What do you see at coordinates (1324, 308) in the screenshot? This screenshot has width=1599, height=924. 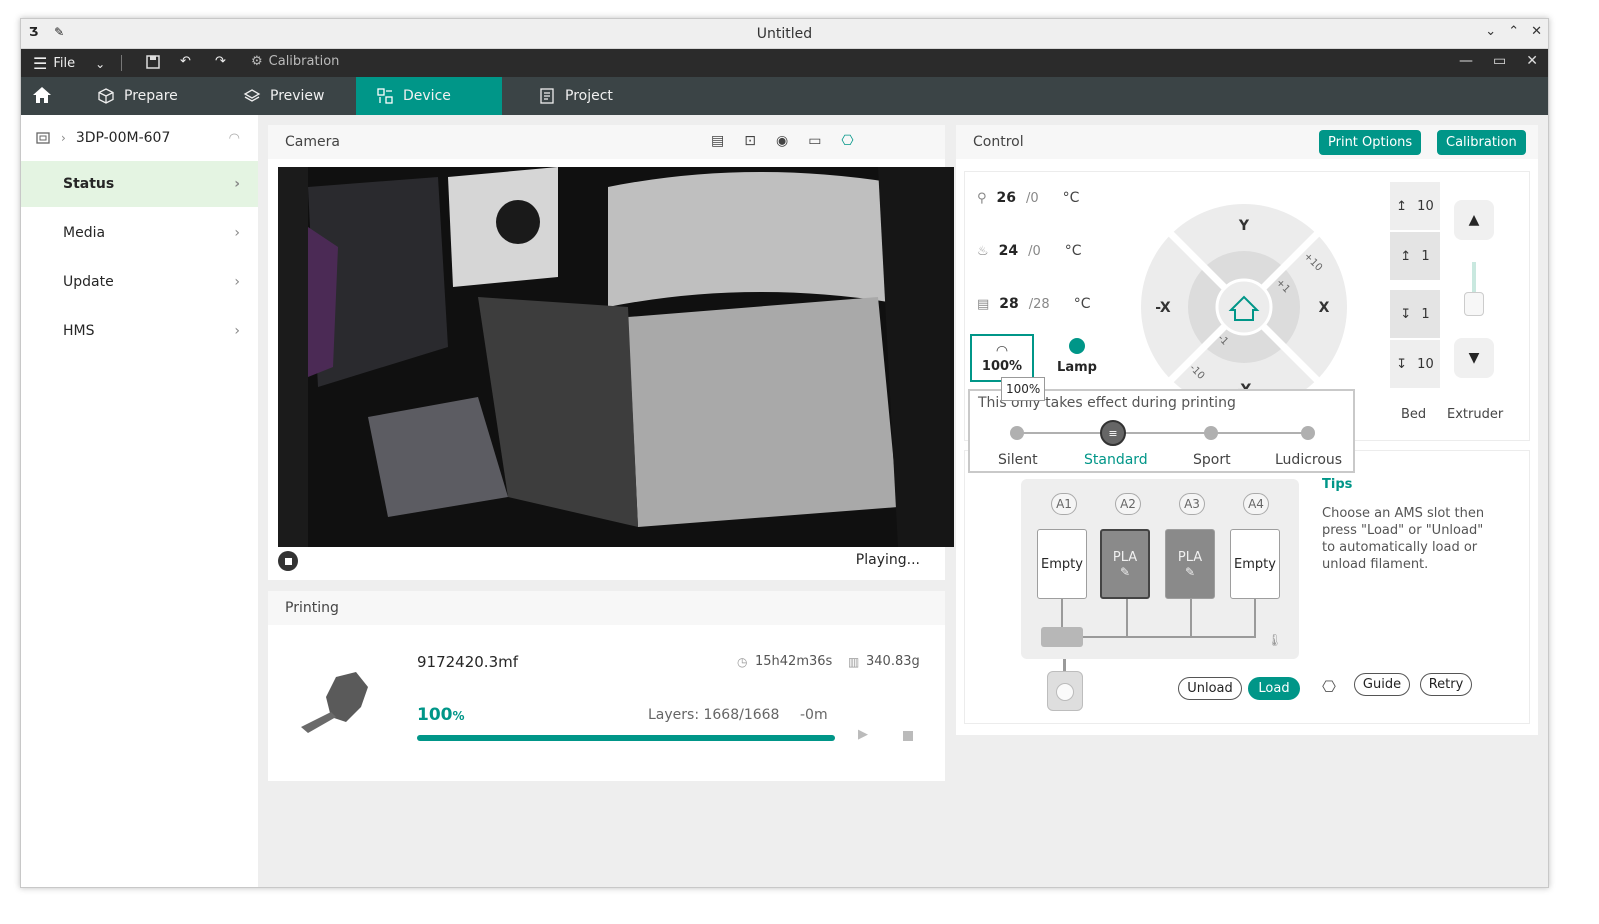 I see `jog-x-plus: X` at bounding box center [1324, 308].